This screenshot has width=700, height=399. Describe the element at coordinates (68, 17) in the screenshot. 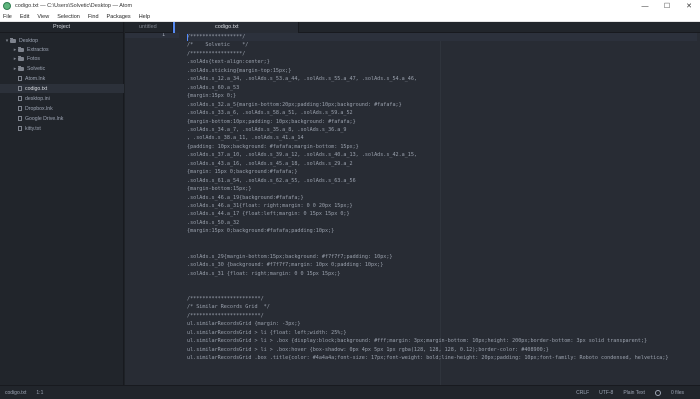

I see `menu-selection: Selection` at that location.